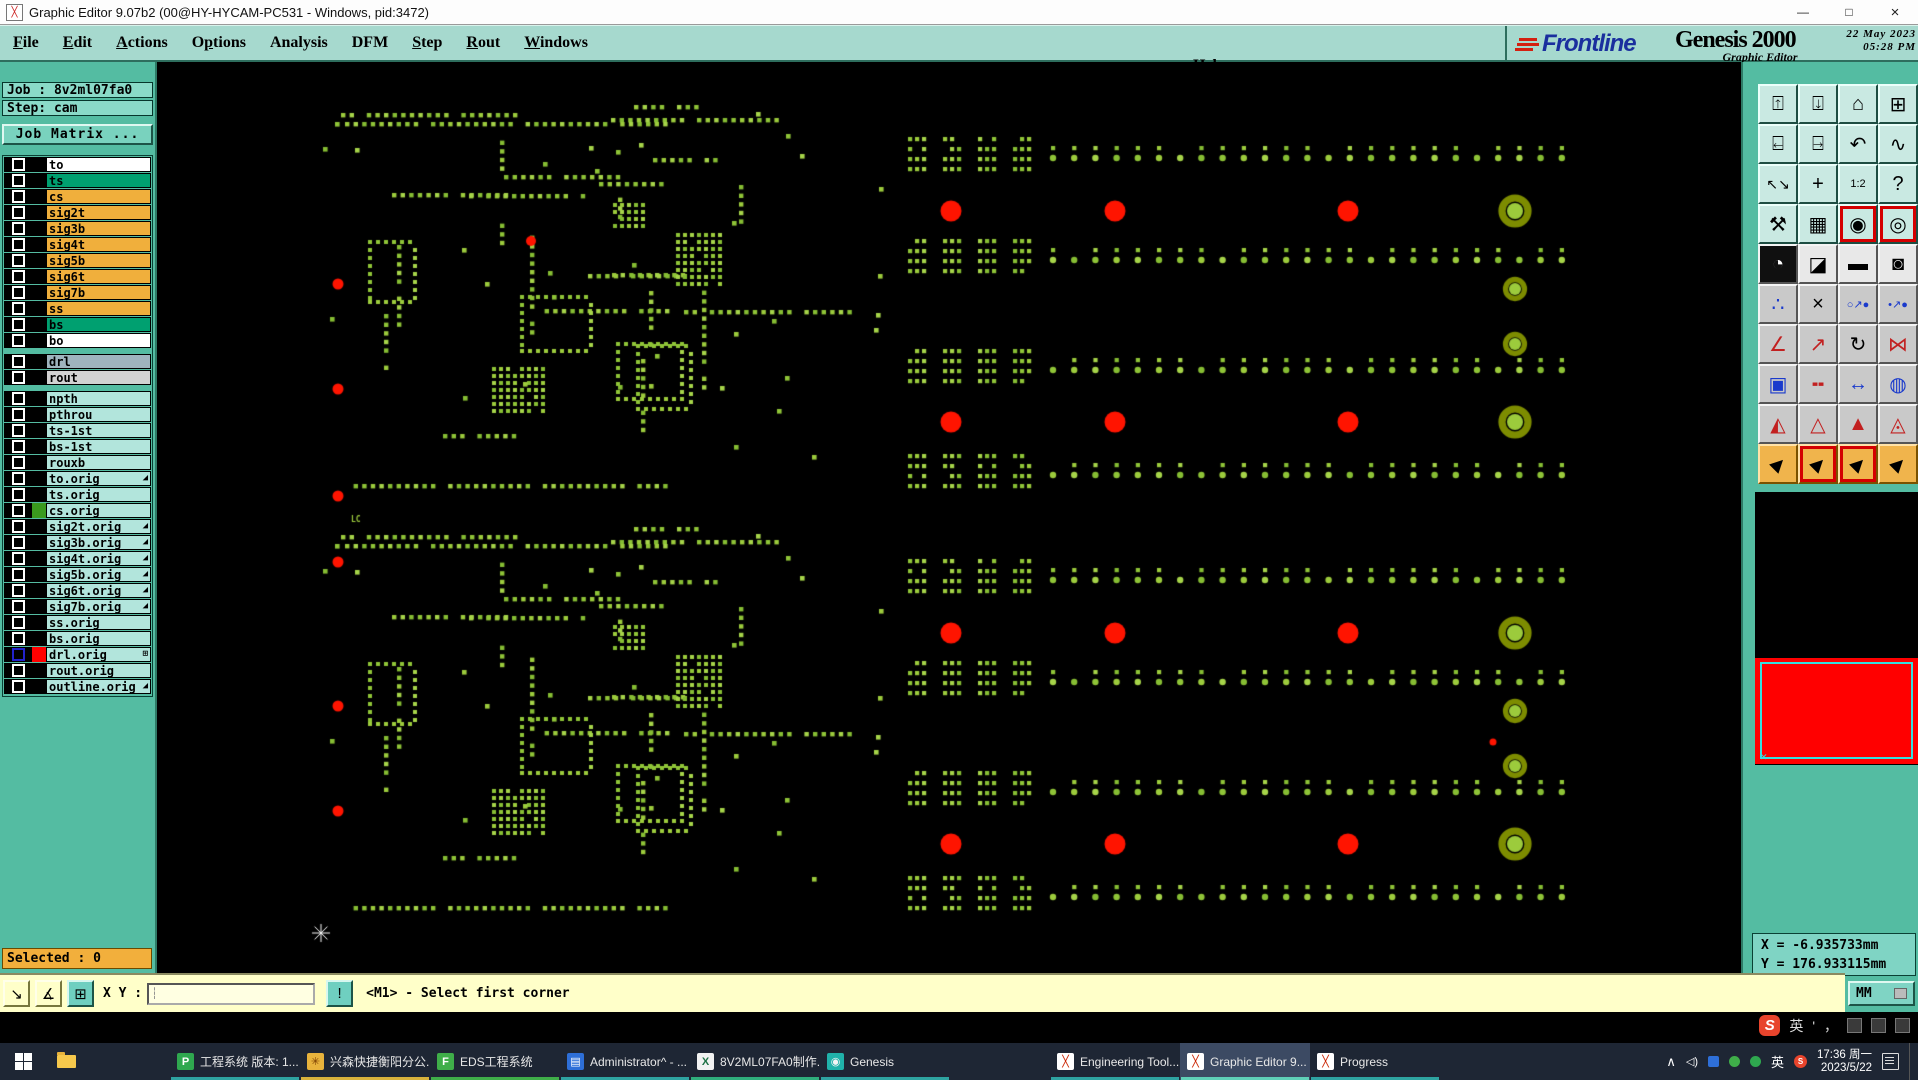  Describe the element at coordinates (1770, 1025) in the screenshot. I see `sogou-logo-icon: S` at that location.